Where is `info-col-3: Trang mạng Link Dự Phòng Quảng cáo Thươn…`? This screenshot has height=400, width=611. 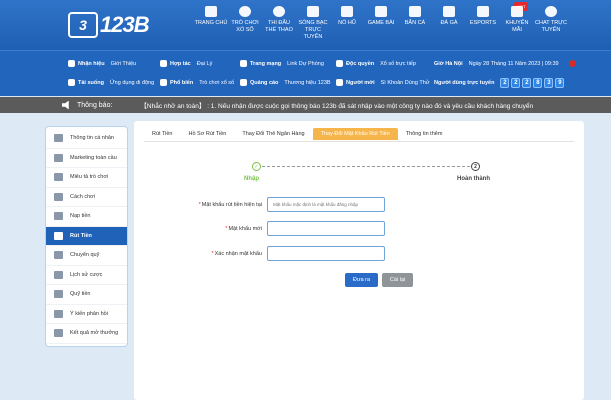
info-col-3: Trang mạng Link Dự Phòng Quảng cáo Thươn… is located at coordinates (285, 76).